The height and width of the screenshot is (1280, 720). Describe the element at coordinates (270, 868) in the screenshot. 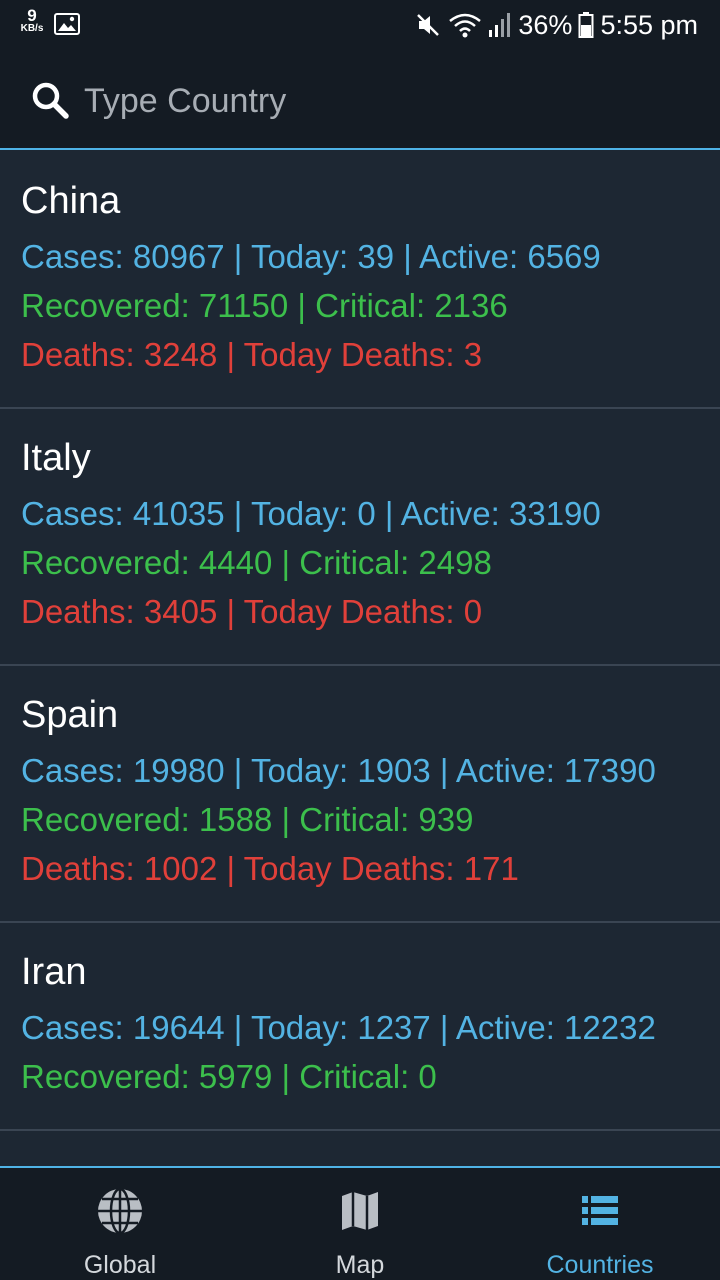

I see `deaths-line: Deaths: 1002 | Today Deaths: 171` at that location.